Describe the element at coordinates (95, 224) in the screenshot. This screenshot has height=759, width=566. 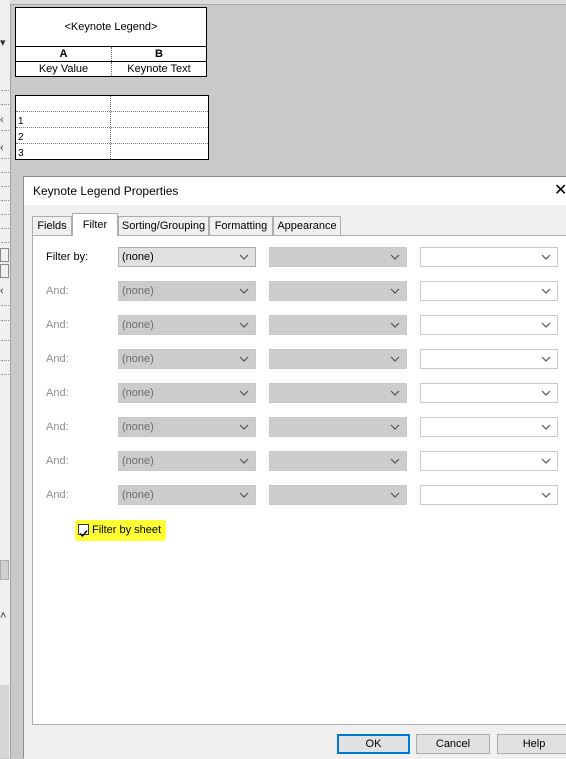
I see `tab-filter: Filter` at that location.